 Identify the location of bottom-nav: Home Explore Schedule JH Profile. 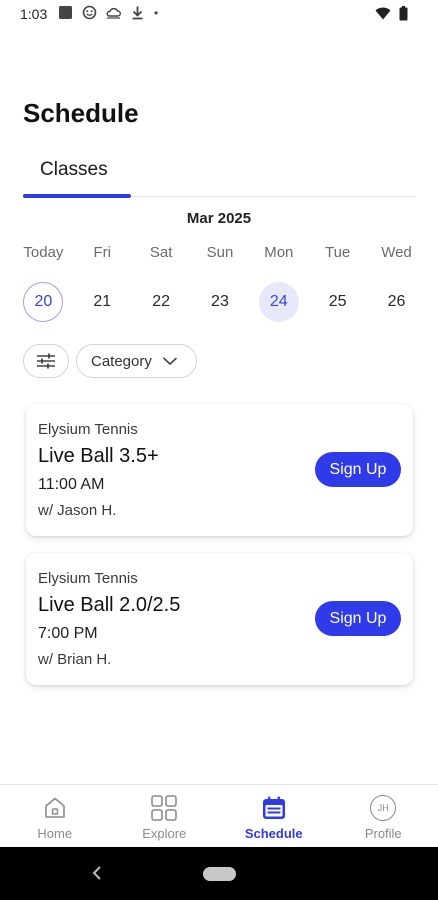
(219, 815).